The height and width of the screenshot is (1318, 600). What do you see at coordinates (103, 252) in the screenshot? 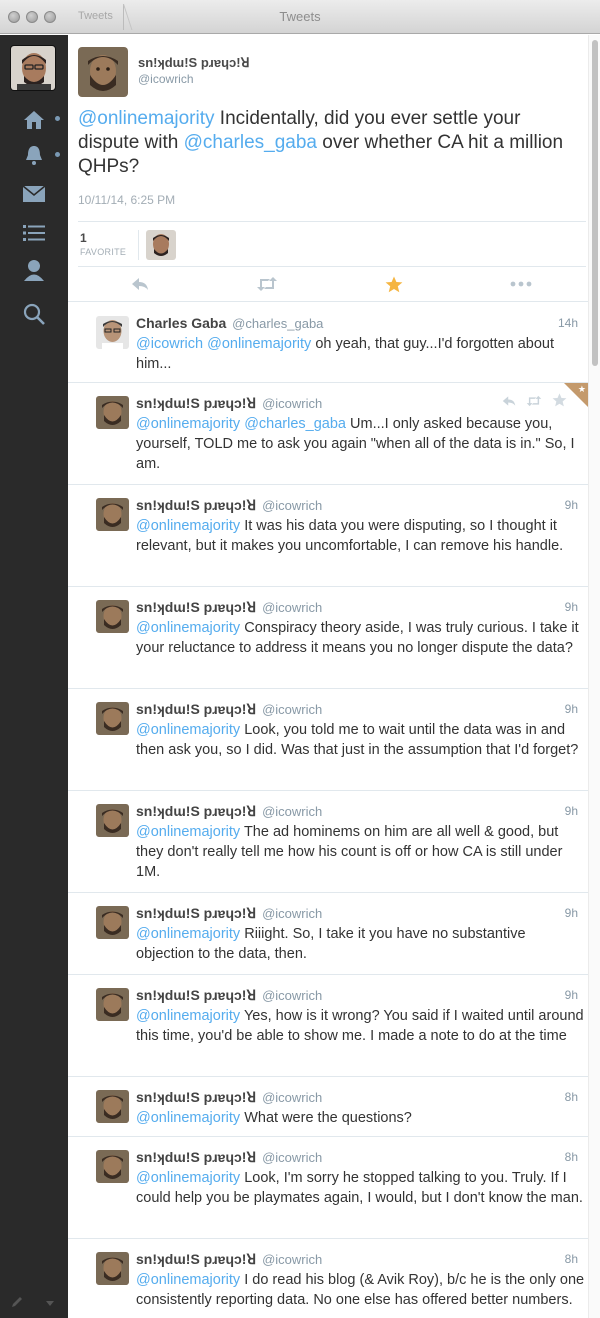
I see `favorites-label: FAVORITE` at bounding box center [103, 252].